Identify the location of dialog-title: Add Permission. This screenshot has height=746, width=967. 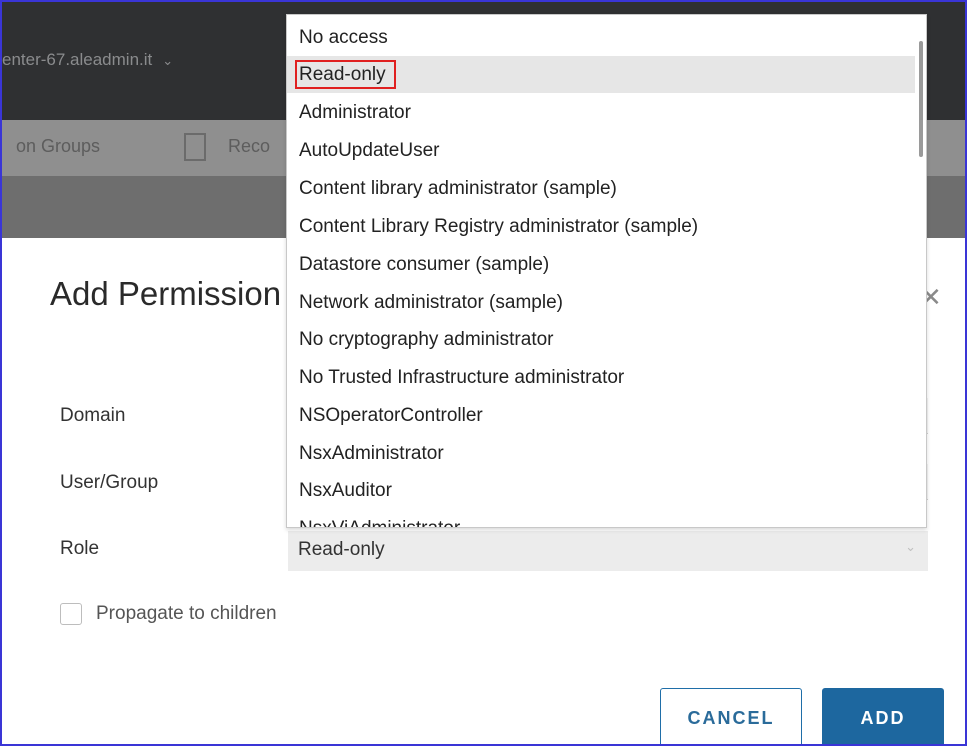
(166, 293).